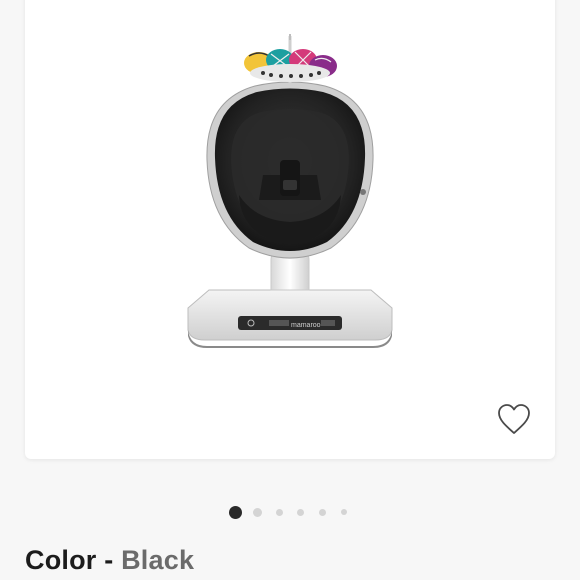  Describe the element at coordinates (306, 325) in the screenshot. I see `brand-mark: mamaroo` at that location.